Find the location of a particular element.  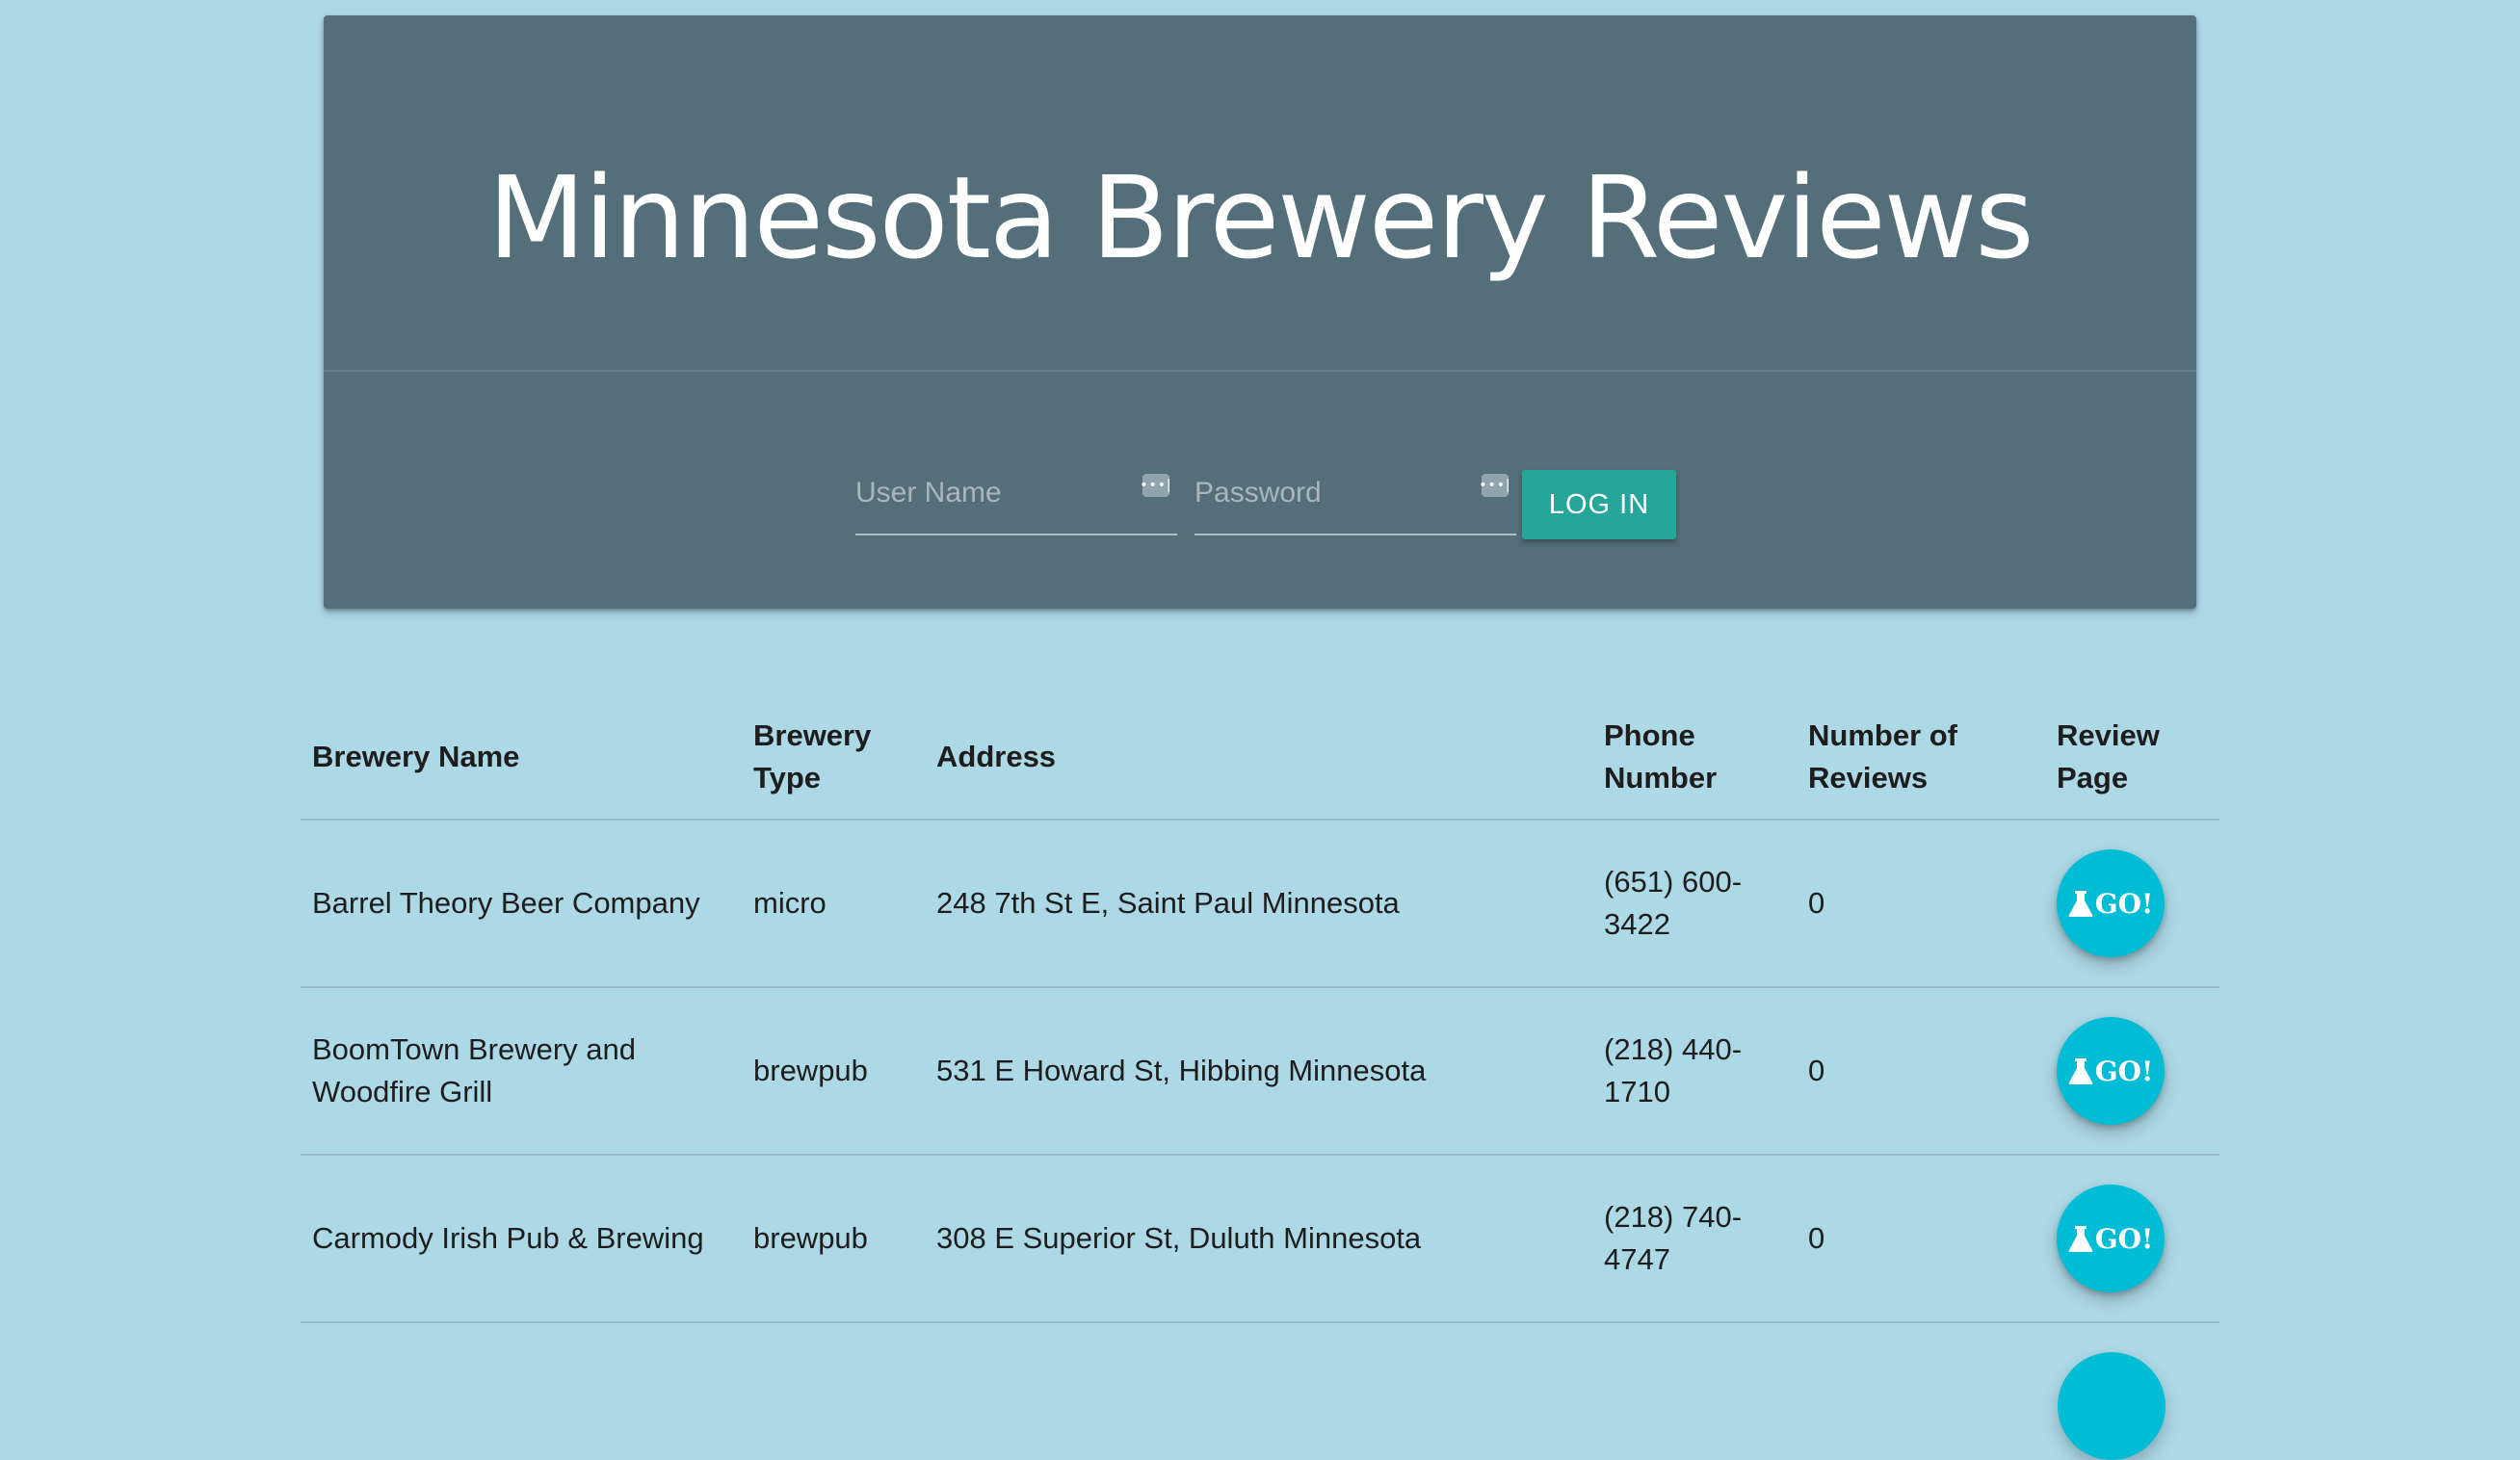

brewery-address: 308 E Superior St, Duluth Minnesota is located at coordinates (1259, 1239).